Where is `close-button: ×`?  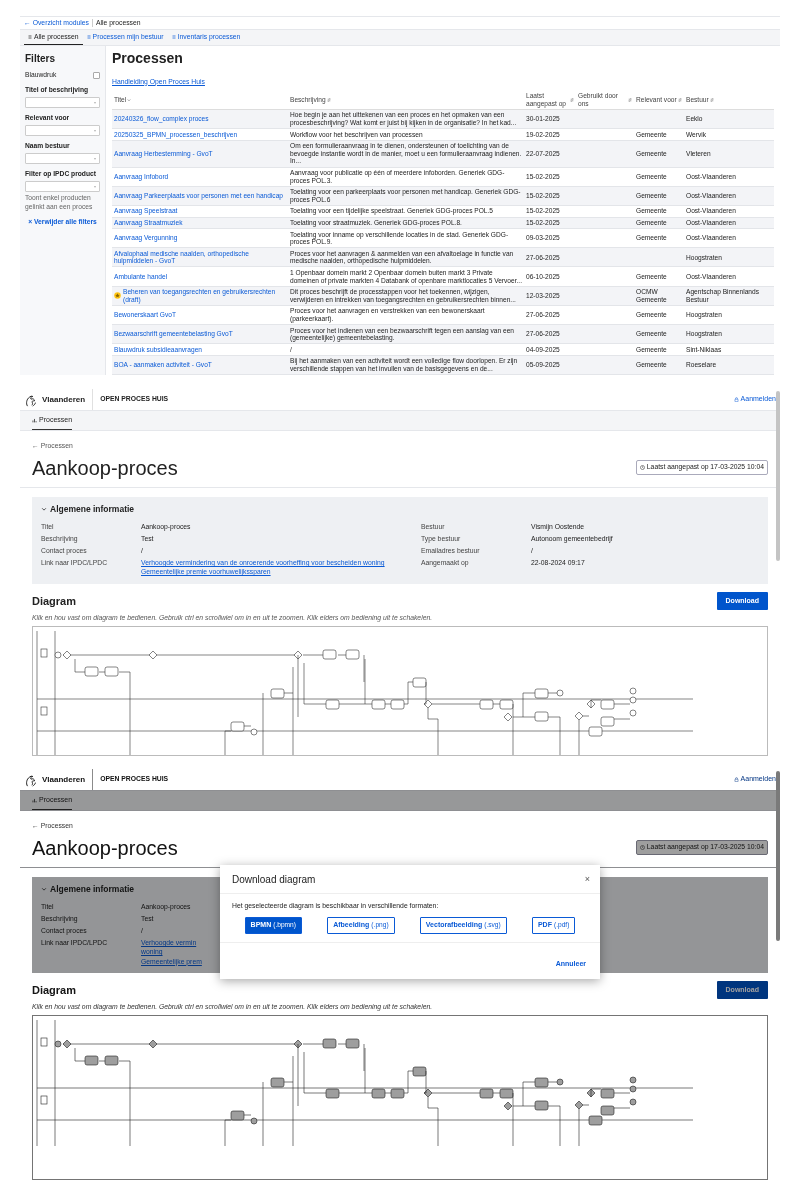
close-button: × is located at coordinates (587, 879).